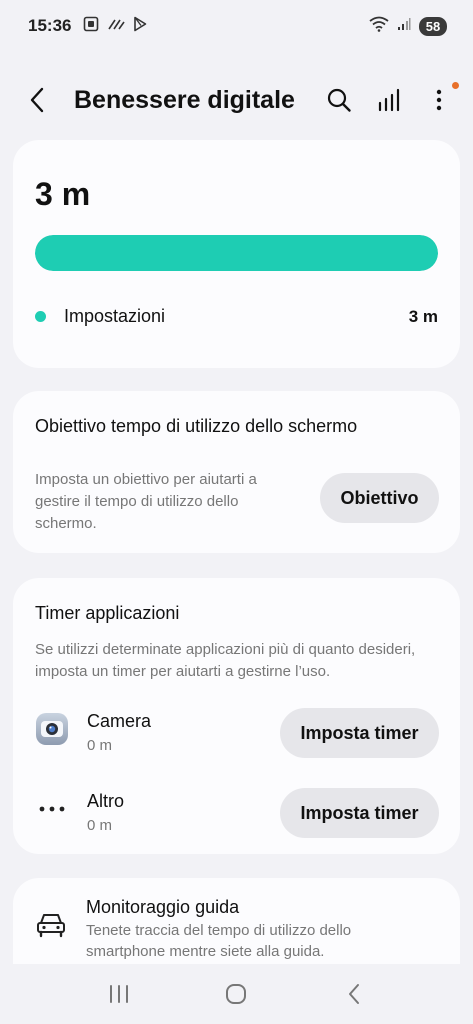 The height and width of the screenshot is (1024, 473). I want to click on status-time: 15:36, so click(50, 25).